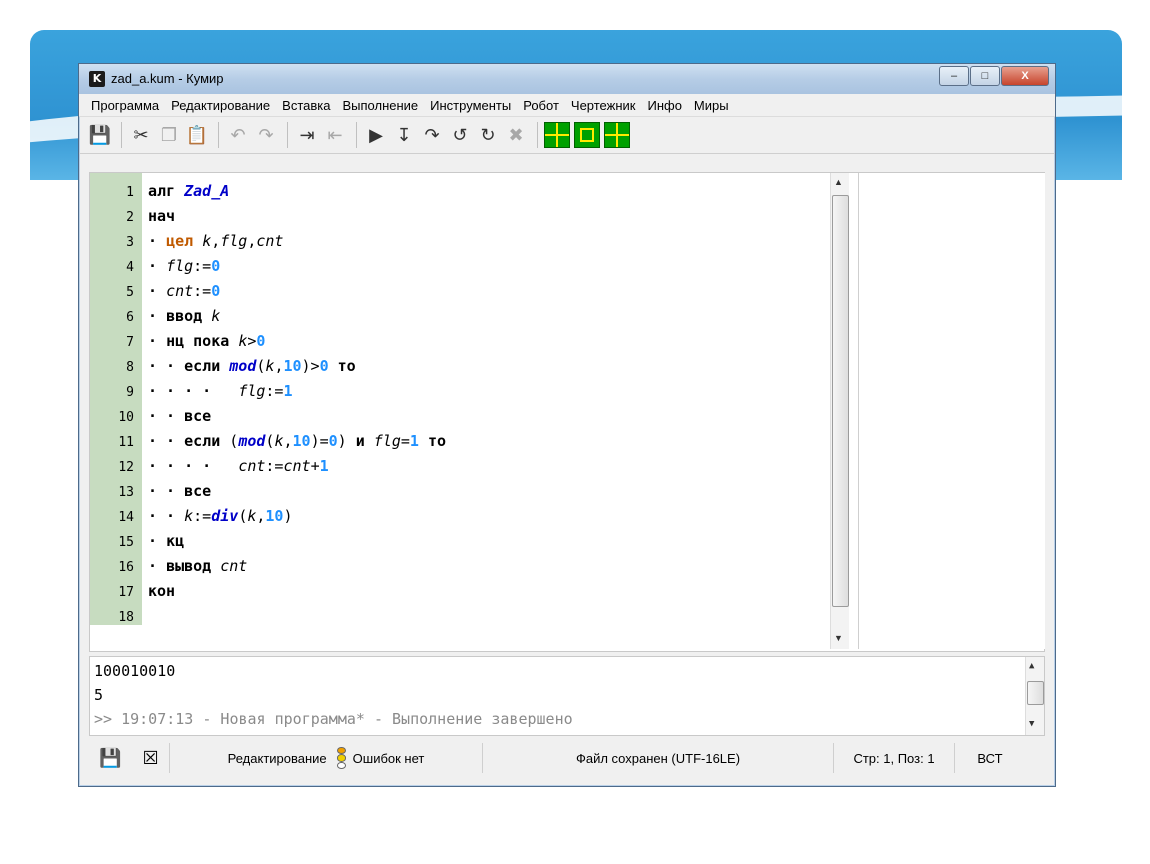 The height and width of the screenshot is (864, 1150). What do you see at coordinates (184, 291) in the screenshot?
I see `code-text: · cnt:=0` at bounding box center [184, 291].